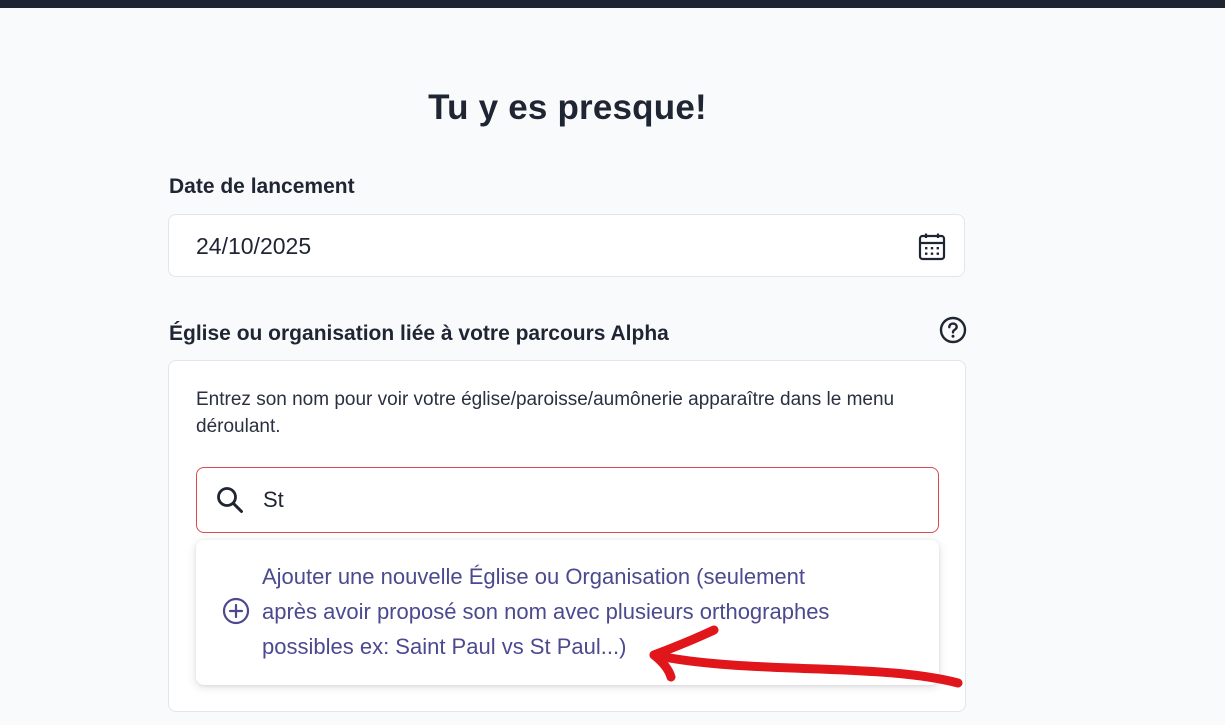  Describe the element at coordinates (953, 330) in the screenshot. I see `help-icon` at that location.